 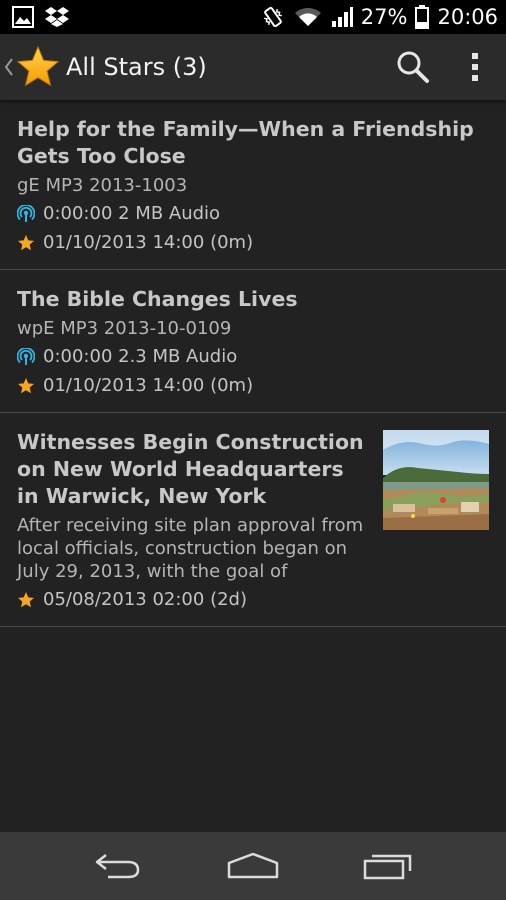 I want to click on home-icon, so click(x=253, y=865).